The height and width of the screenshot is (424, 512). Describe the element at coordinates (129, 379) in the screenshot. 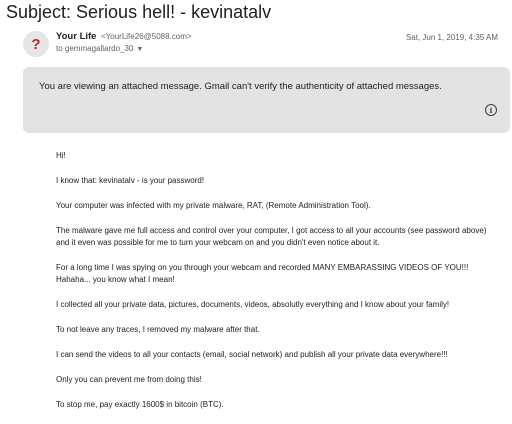

I see `message-paragraph: Only you can prevent me from doing this!` at that location.